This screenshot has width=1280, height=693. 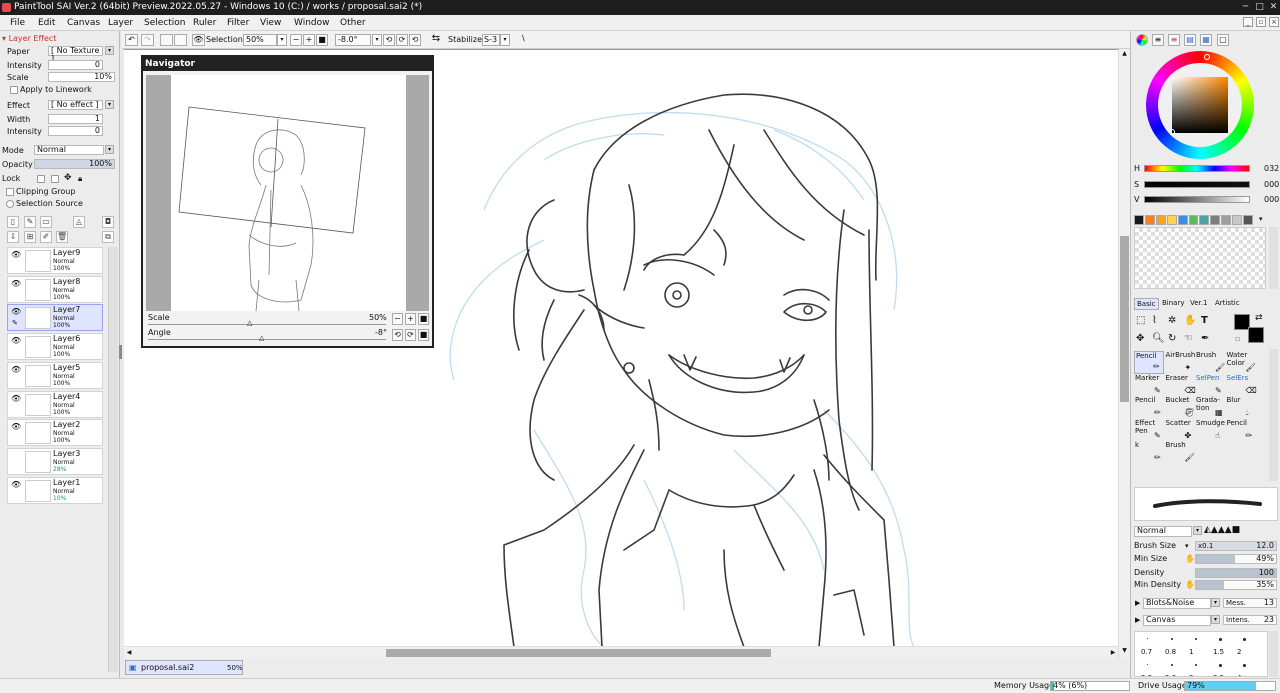 I want to click on canvas-texture-dropdown-icon: ▾, so click(x=1215, y=619).